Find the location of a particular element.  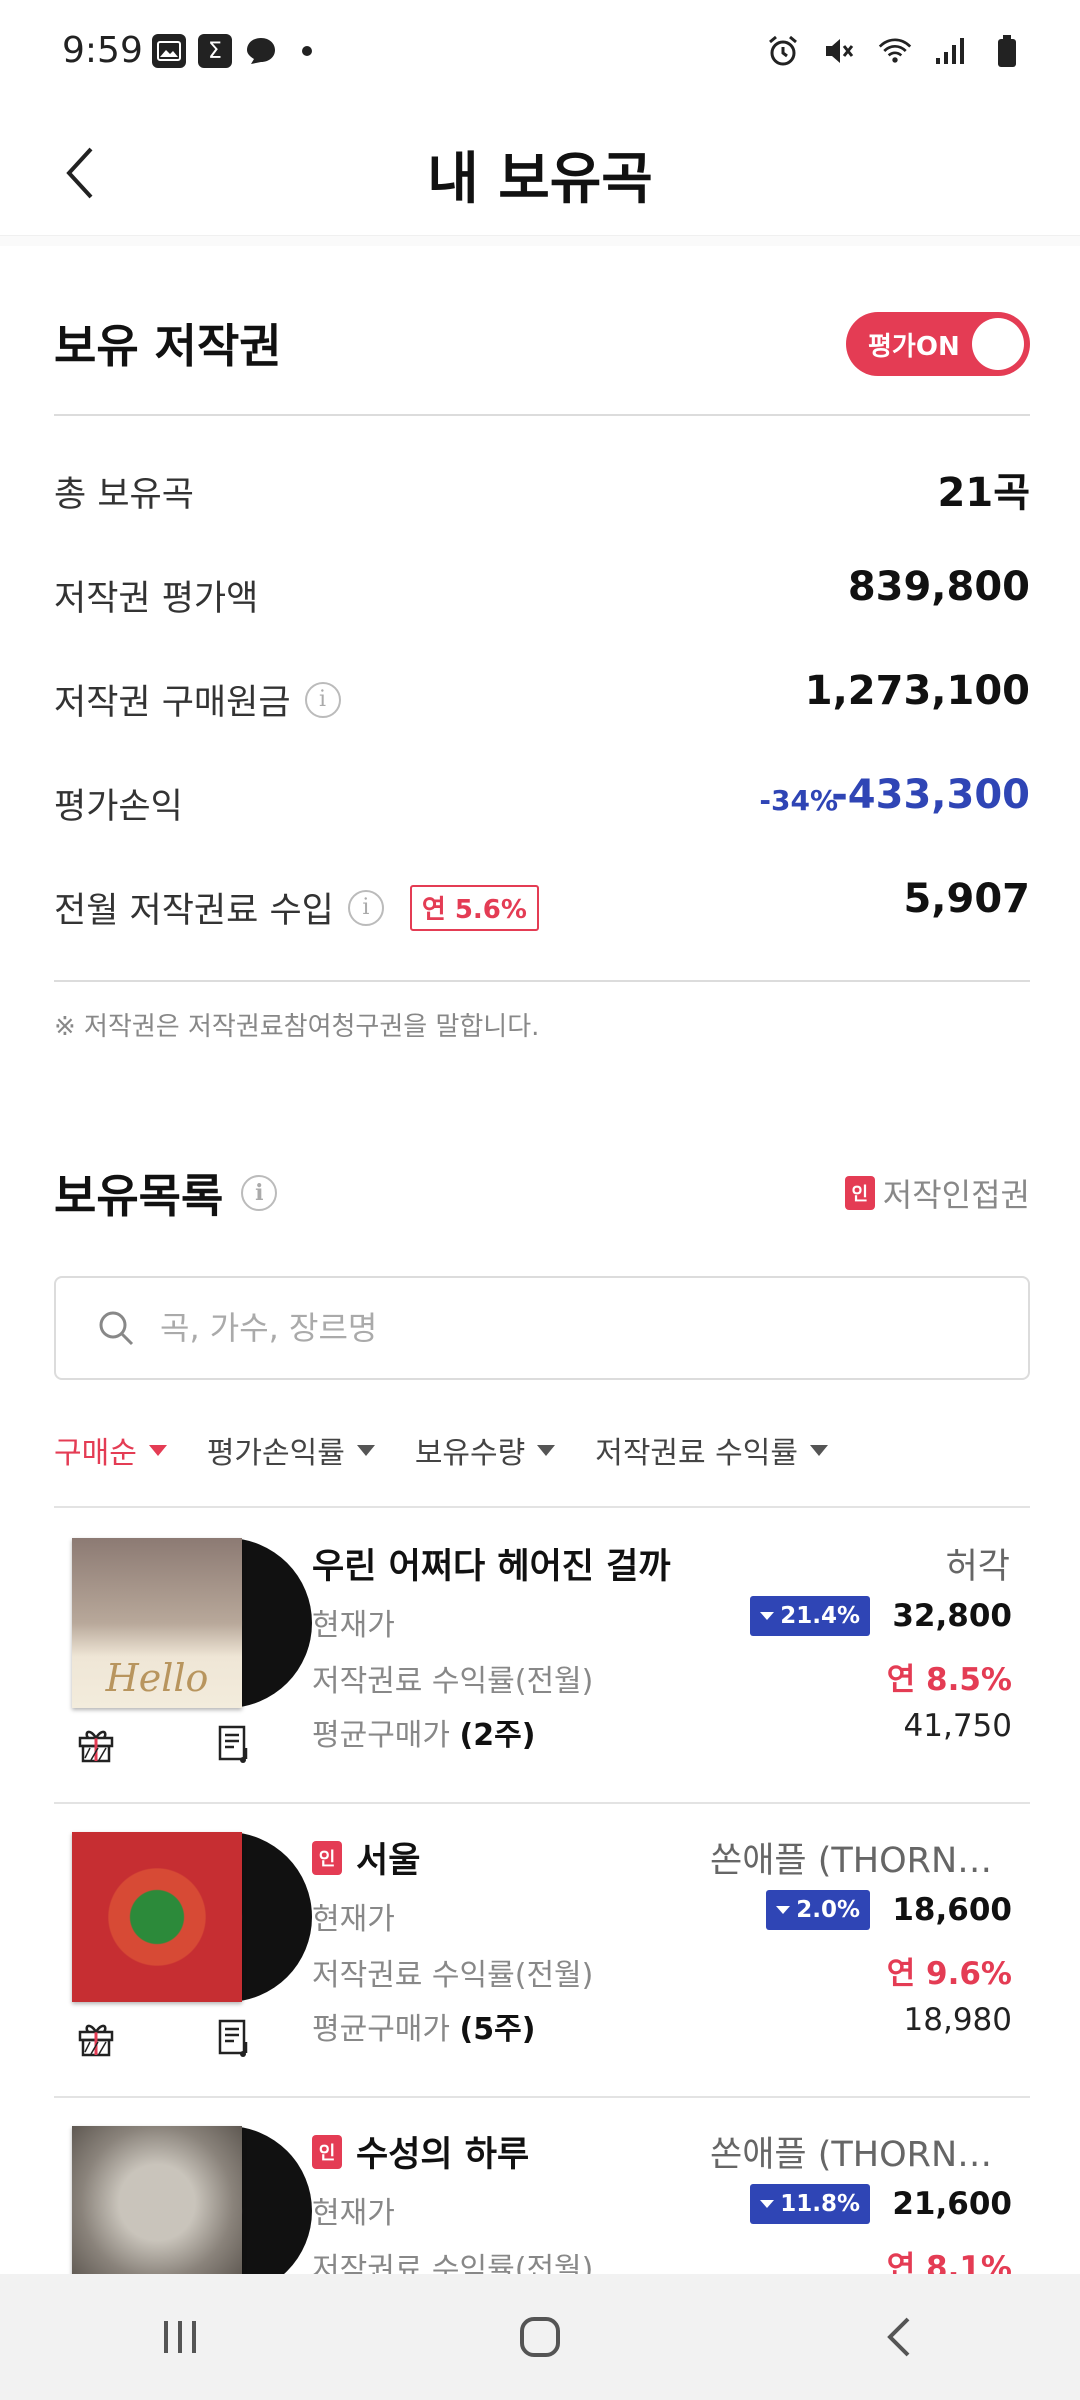

gallery-icon is located at coordinates (169, 51).